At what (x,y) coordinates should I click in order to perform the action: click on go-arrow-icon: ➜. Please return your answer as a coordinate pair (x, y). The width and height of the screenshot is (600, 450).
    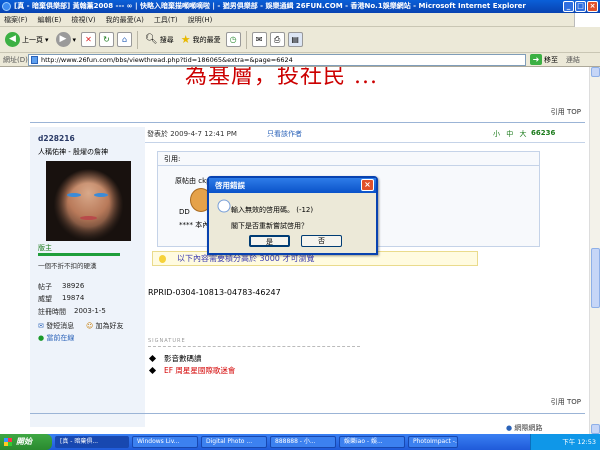
    Looking at the image, I should click on (536, 59).